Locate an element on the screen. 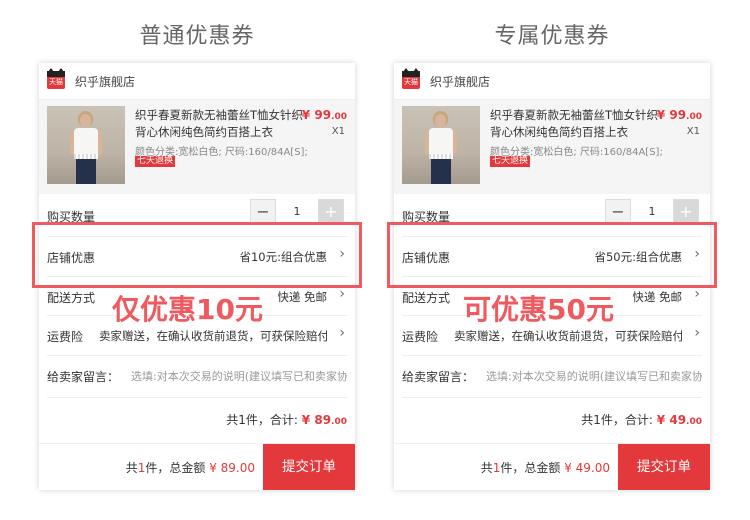 The width and height of the screenshot is (750, 520). checkout-bar: 共1件，总金额 ¥ 49.00 提交订单 is located at coordinates (552, 466).